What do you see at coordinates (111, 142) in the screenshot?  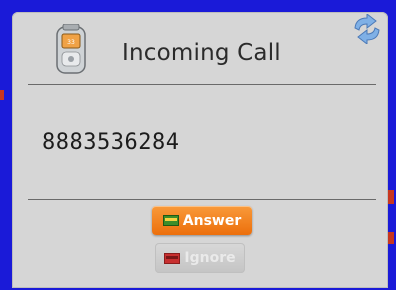 I see `caller-number: 8883536284` at bounding box center [111, 142].